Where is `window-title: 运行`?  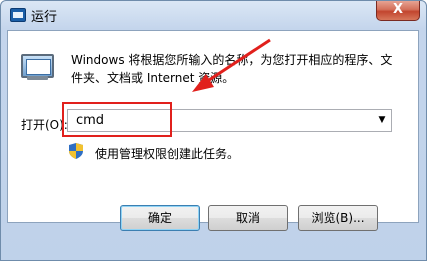
window-title: 运行 is located at coordinates (44, 17).